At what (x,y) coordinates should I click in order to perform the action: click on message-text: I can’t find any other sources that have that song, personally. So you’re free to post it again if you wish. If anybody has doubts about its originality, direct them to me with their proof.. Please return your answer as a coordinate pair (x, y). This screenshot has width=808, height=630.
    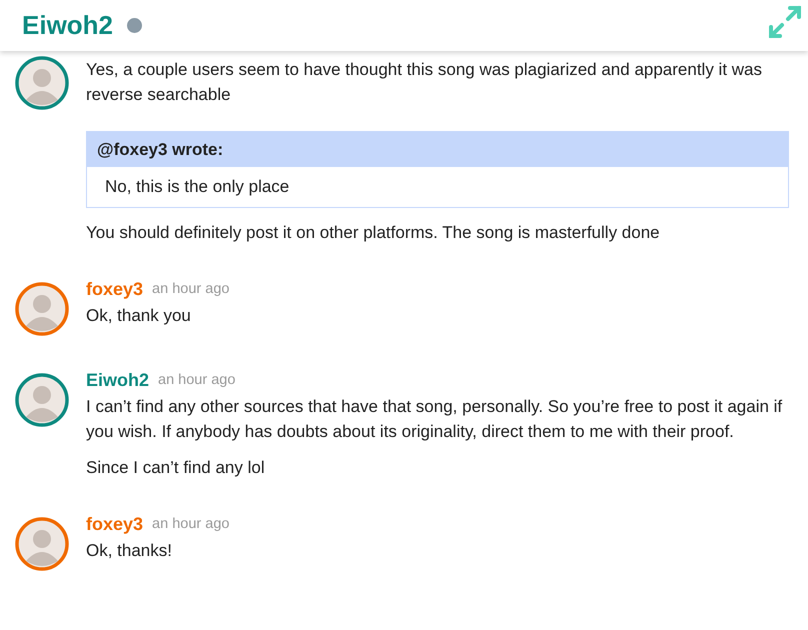
    Looking at the image, I should click on (435, 419).